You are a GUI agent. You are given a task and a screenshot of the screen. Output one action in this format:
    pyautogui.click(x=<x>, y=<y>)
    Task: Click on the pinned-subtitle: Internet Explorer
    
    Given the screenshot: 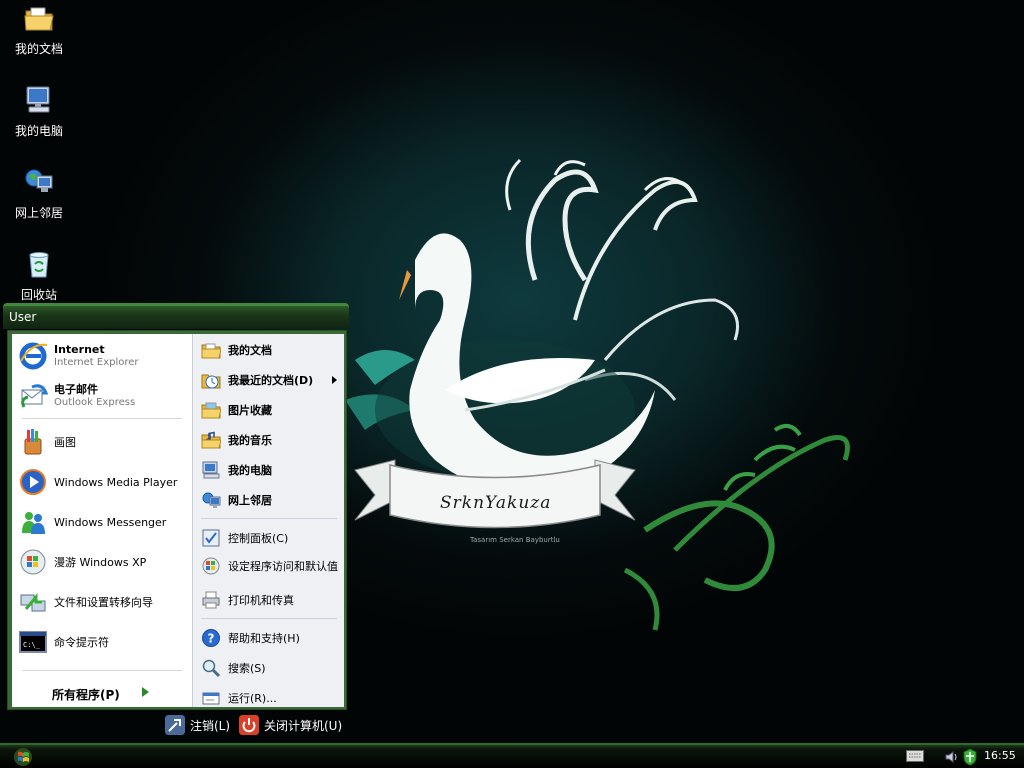 What is the action you would take?
    pyautogui.click(x=96, y=362)
    